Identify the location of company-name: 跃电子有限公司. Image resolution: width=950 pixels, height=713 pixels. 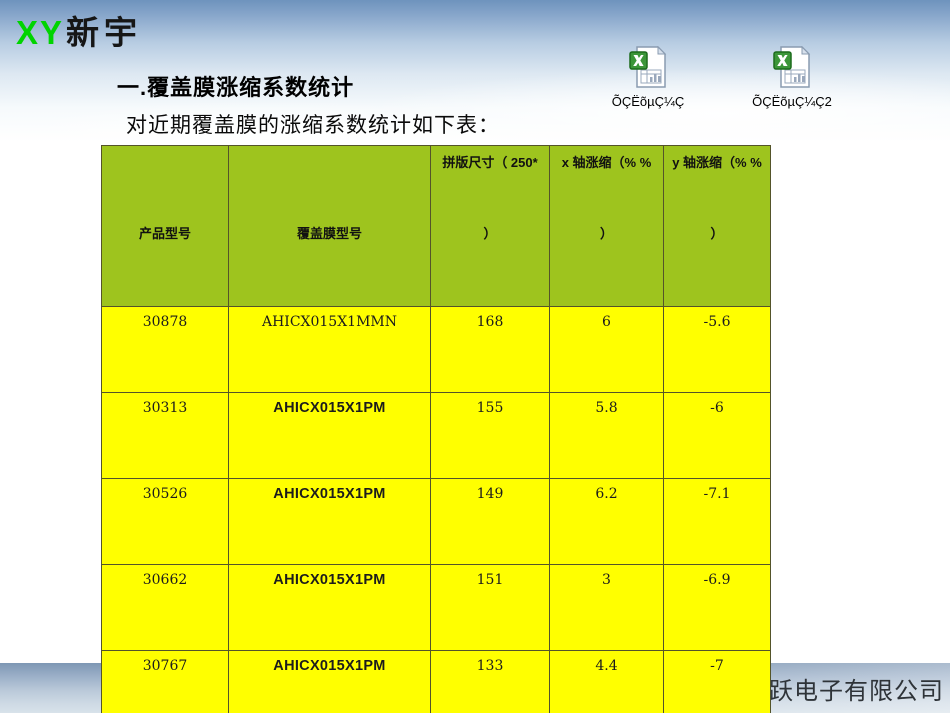
(856, 692).